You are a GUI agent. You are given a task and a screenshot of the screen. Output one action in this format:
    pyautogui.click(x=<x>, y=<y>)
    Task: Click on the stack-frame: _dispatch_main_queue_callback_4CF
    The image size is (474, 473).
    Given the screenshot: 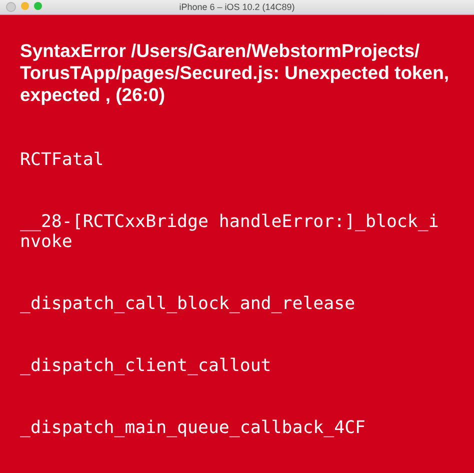 What is the action you would take?
    pyautogui.click(x=234, y=428)
    